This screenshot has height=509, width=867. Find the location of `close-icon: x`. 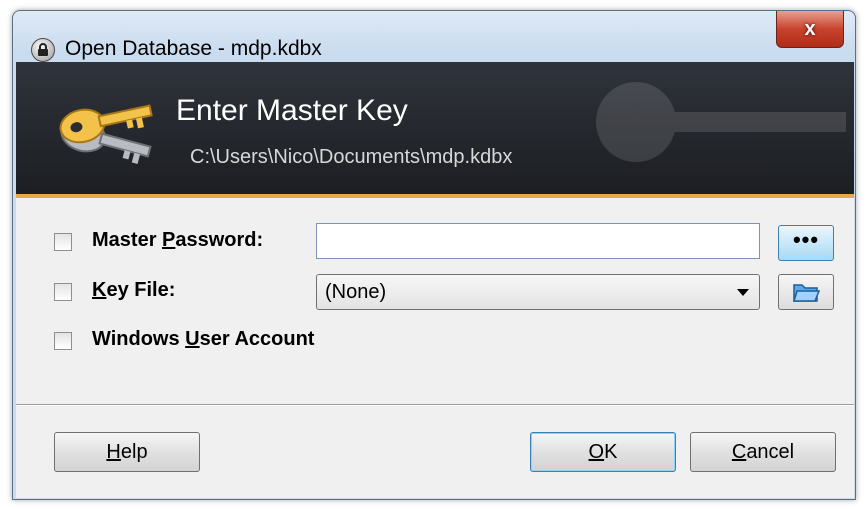

close-icon: x is located at coordinates (810, 28).